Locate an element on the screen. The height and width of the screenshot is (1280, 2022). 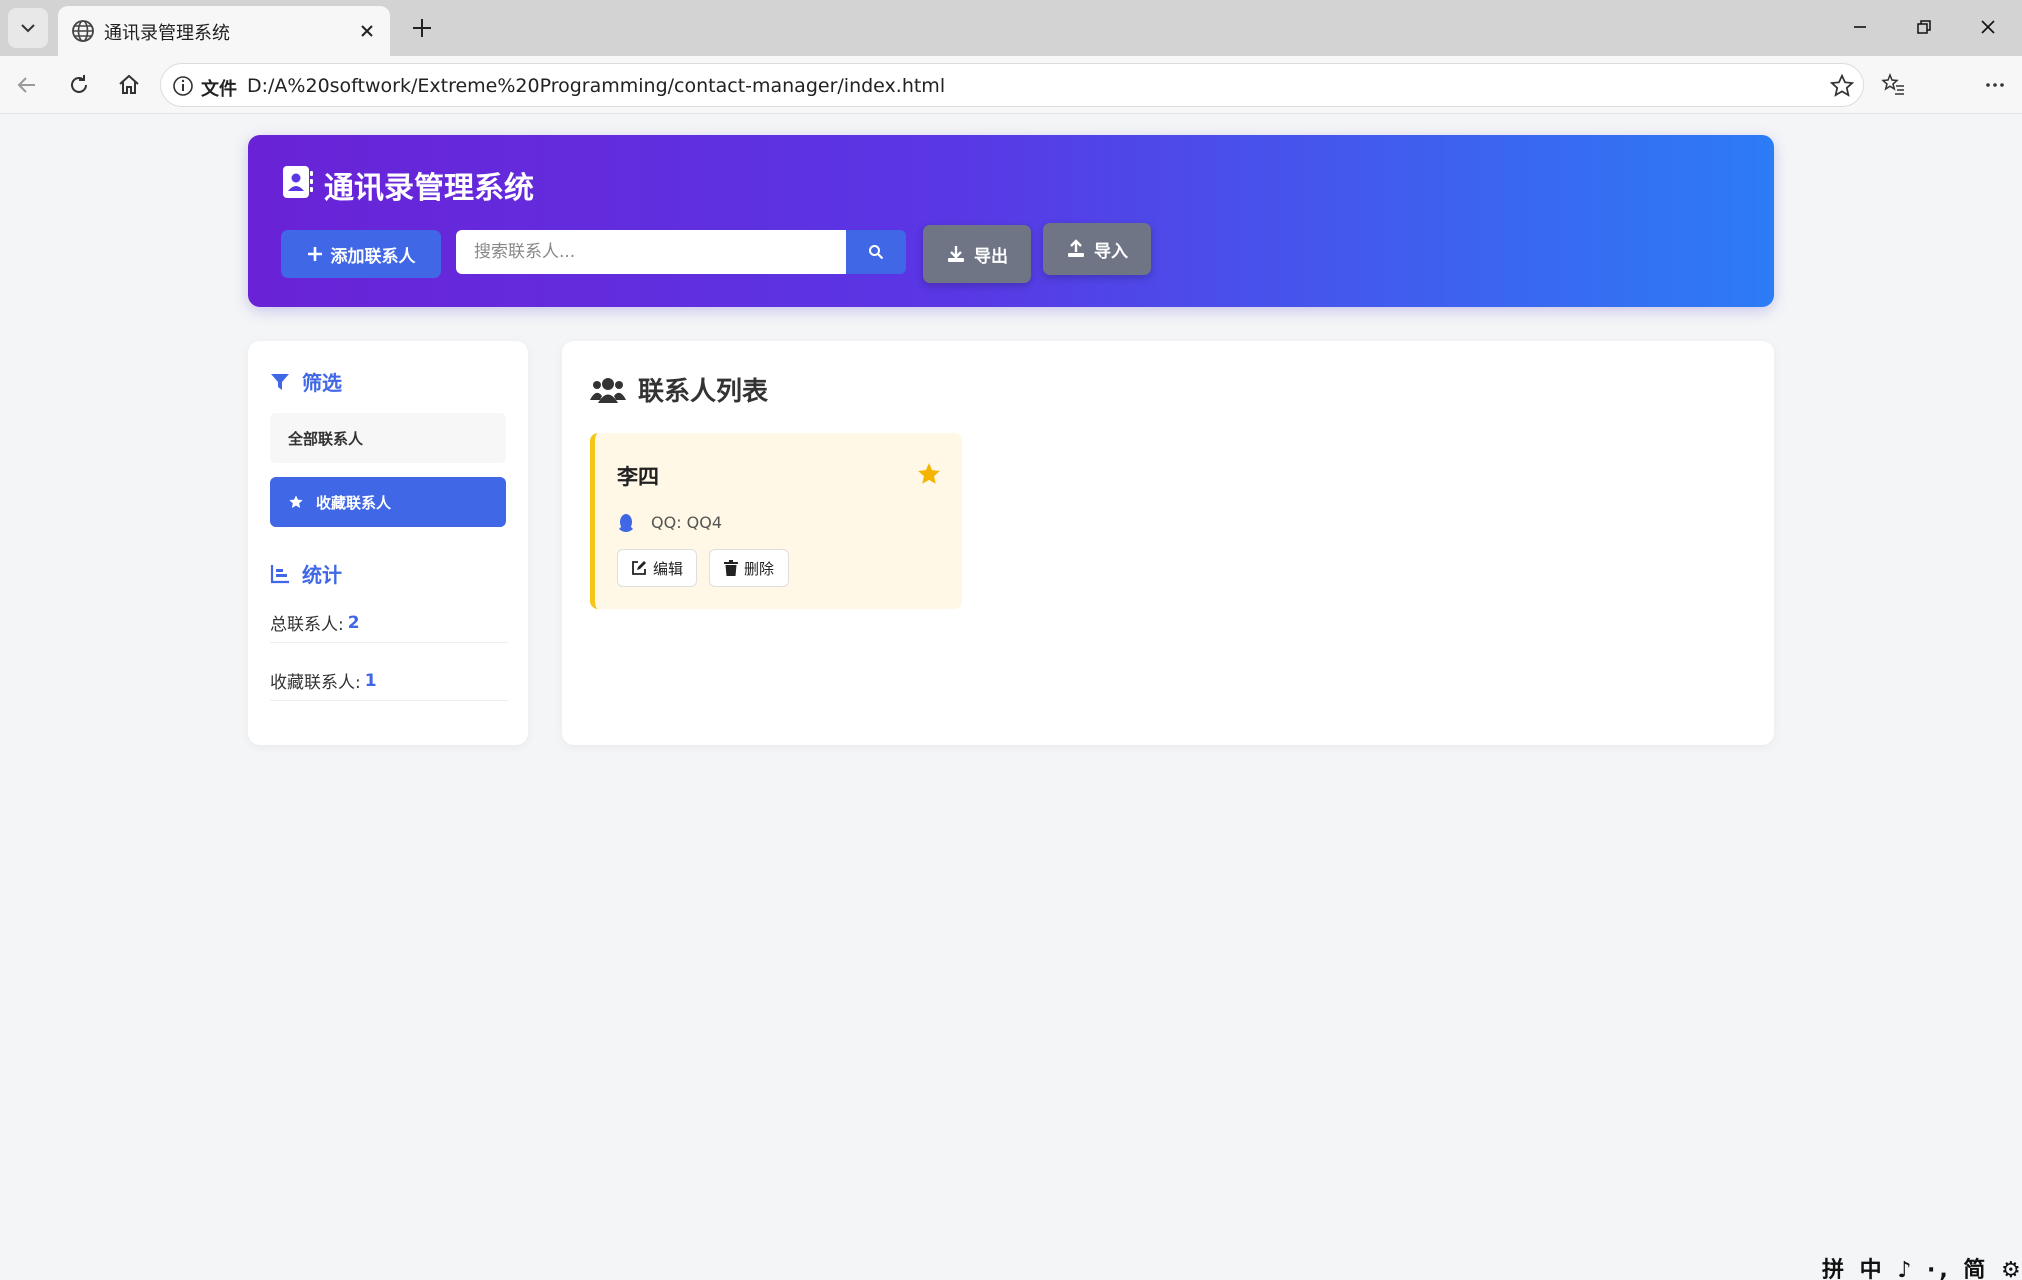
window-close-button is located at coordinates (1988, 27).